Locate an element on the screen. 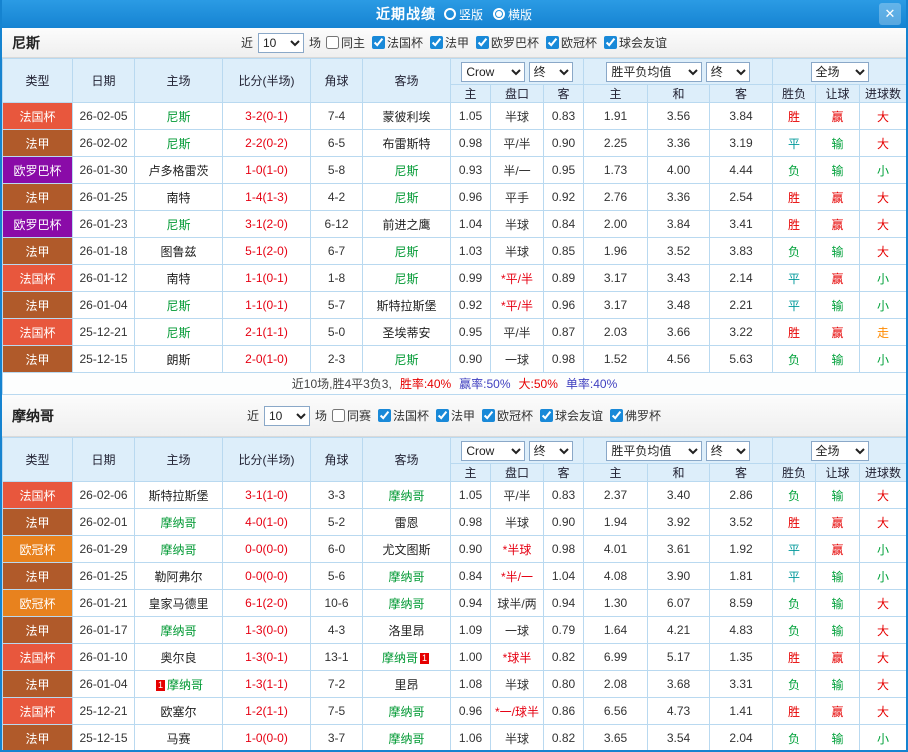 The height and width of the screenshot is (752, 908). match-date: 26-01-18 is located at coordinates (103, 251).